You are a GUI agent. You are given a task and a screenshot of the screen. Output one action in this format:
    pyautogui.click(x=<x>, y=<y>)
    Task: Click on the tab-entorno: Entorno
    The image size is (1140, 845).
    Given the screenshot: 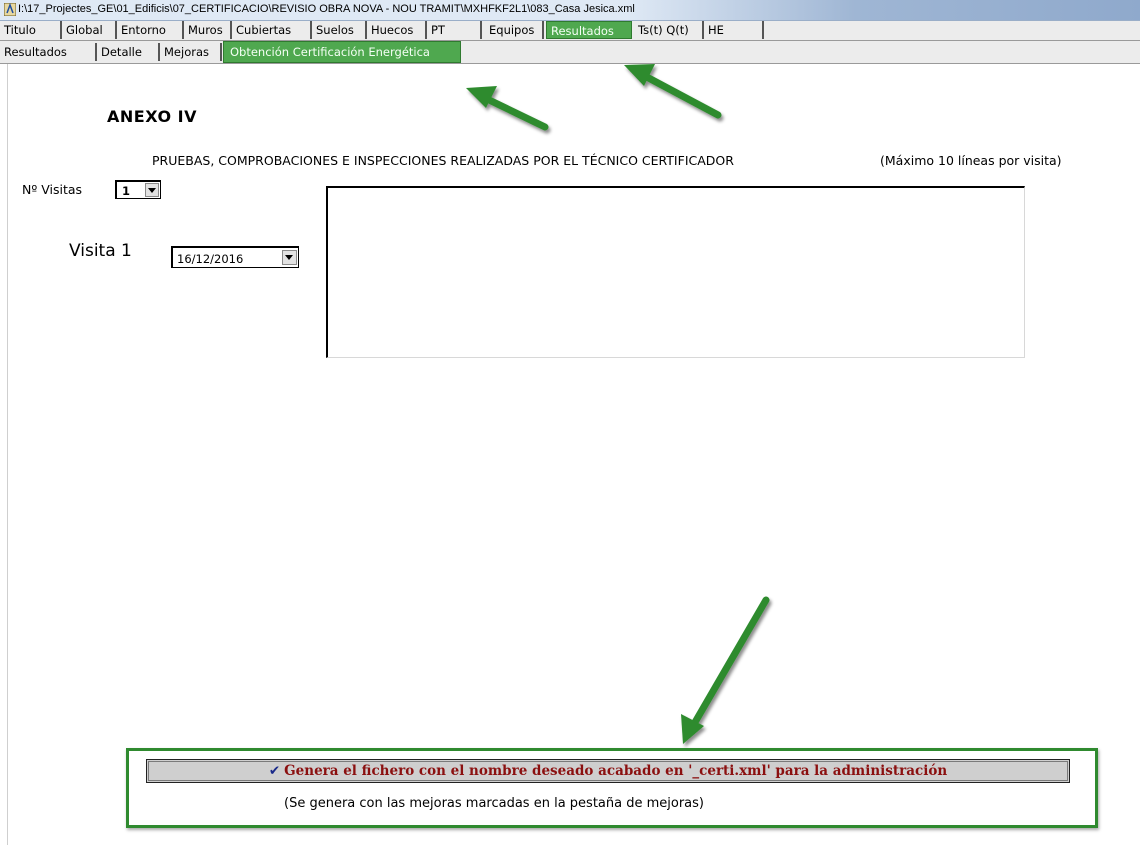 What is the action you would take?
    pyautogui.click(x=150, y=30)
    